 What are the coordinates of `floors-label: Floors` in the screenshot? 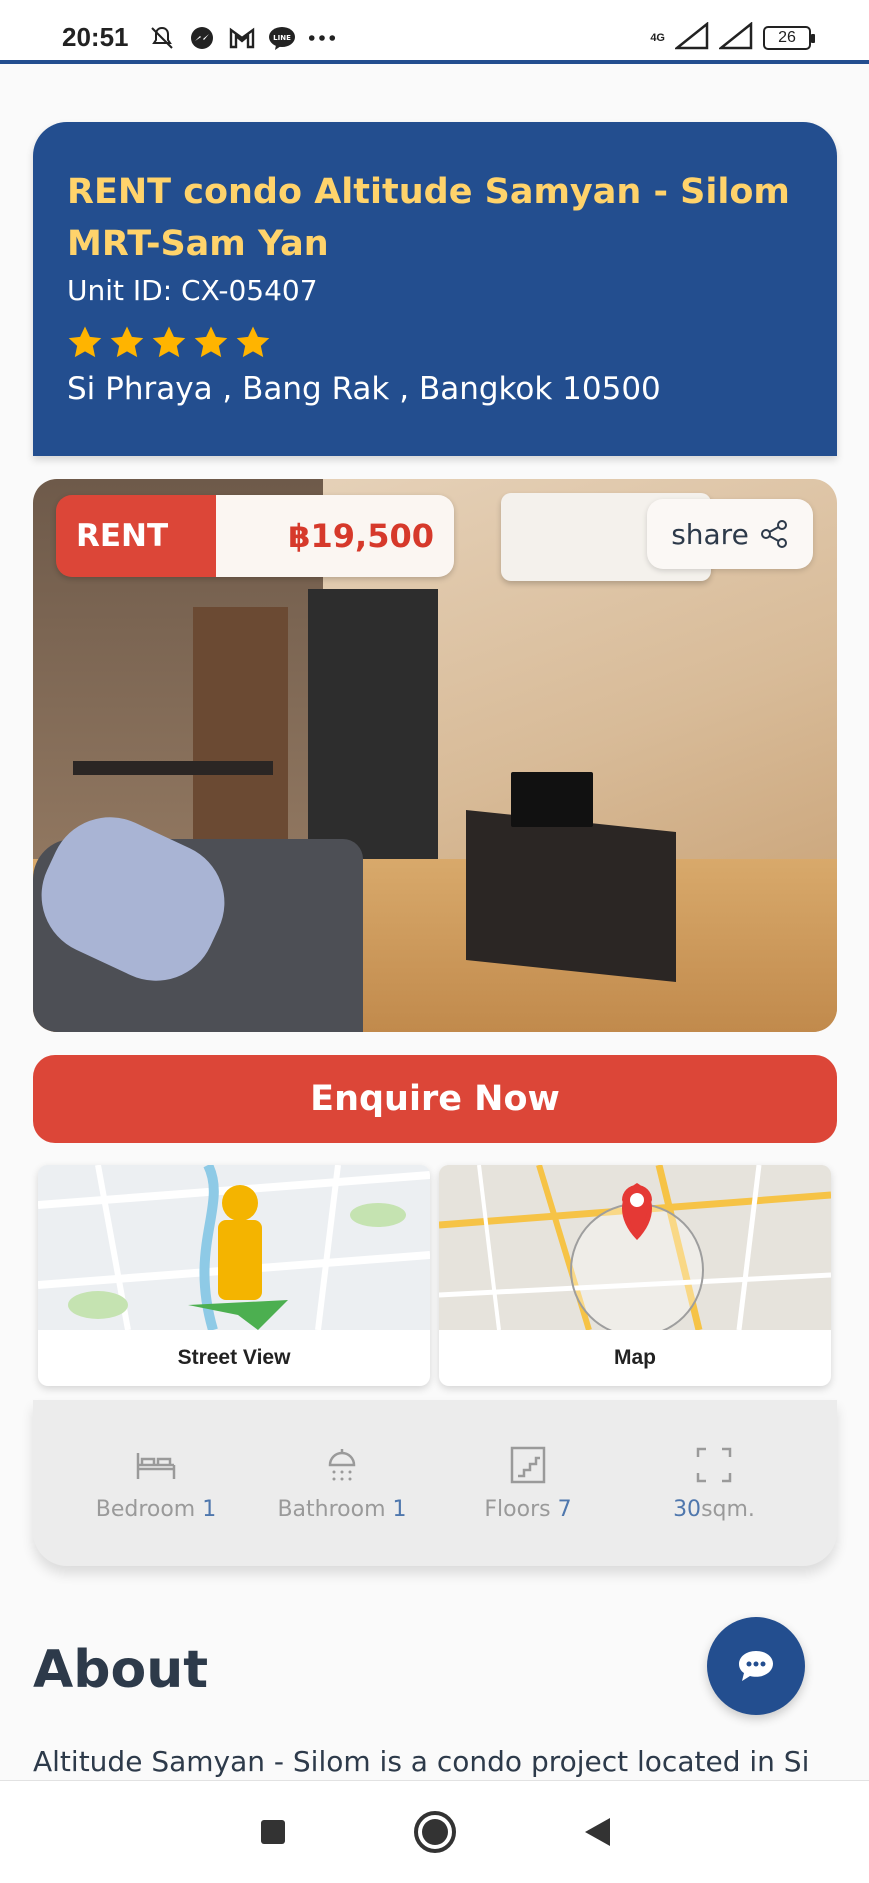 It's located at (517, 1509).